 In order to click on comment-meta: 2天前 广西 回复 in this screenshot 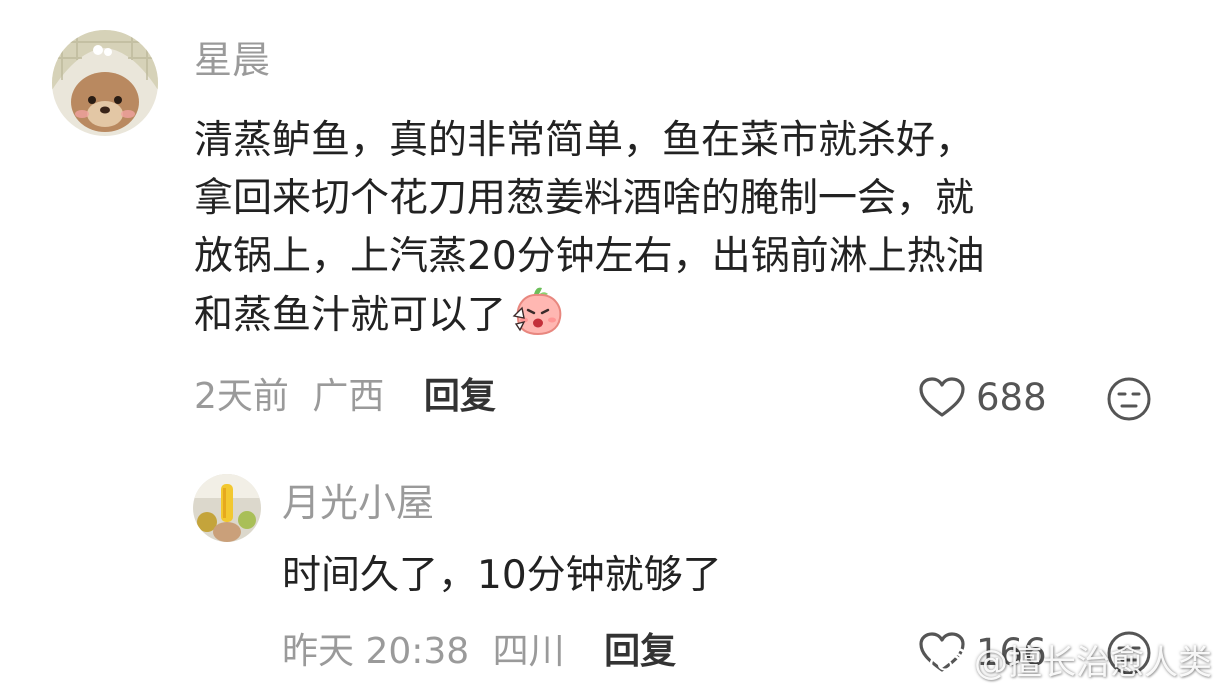, I will do `click(345, 397)`.